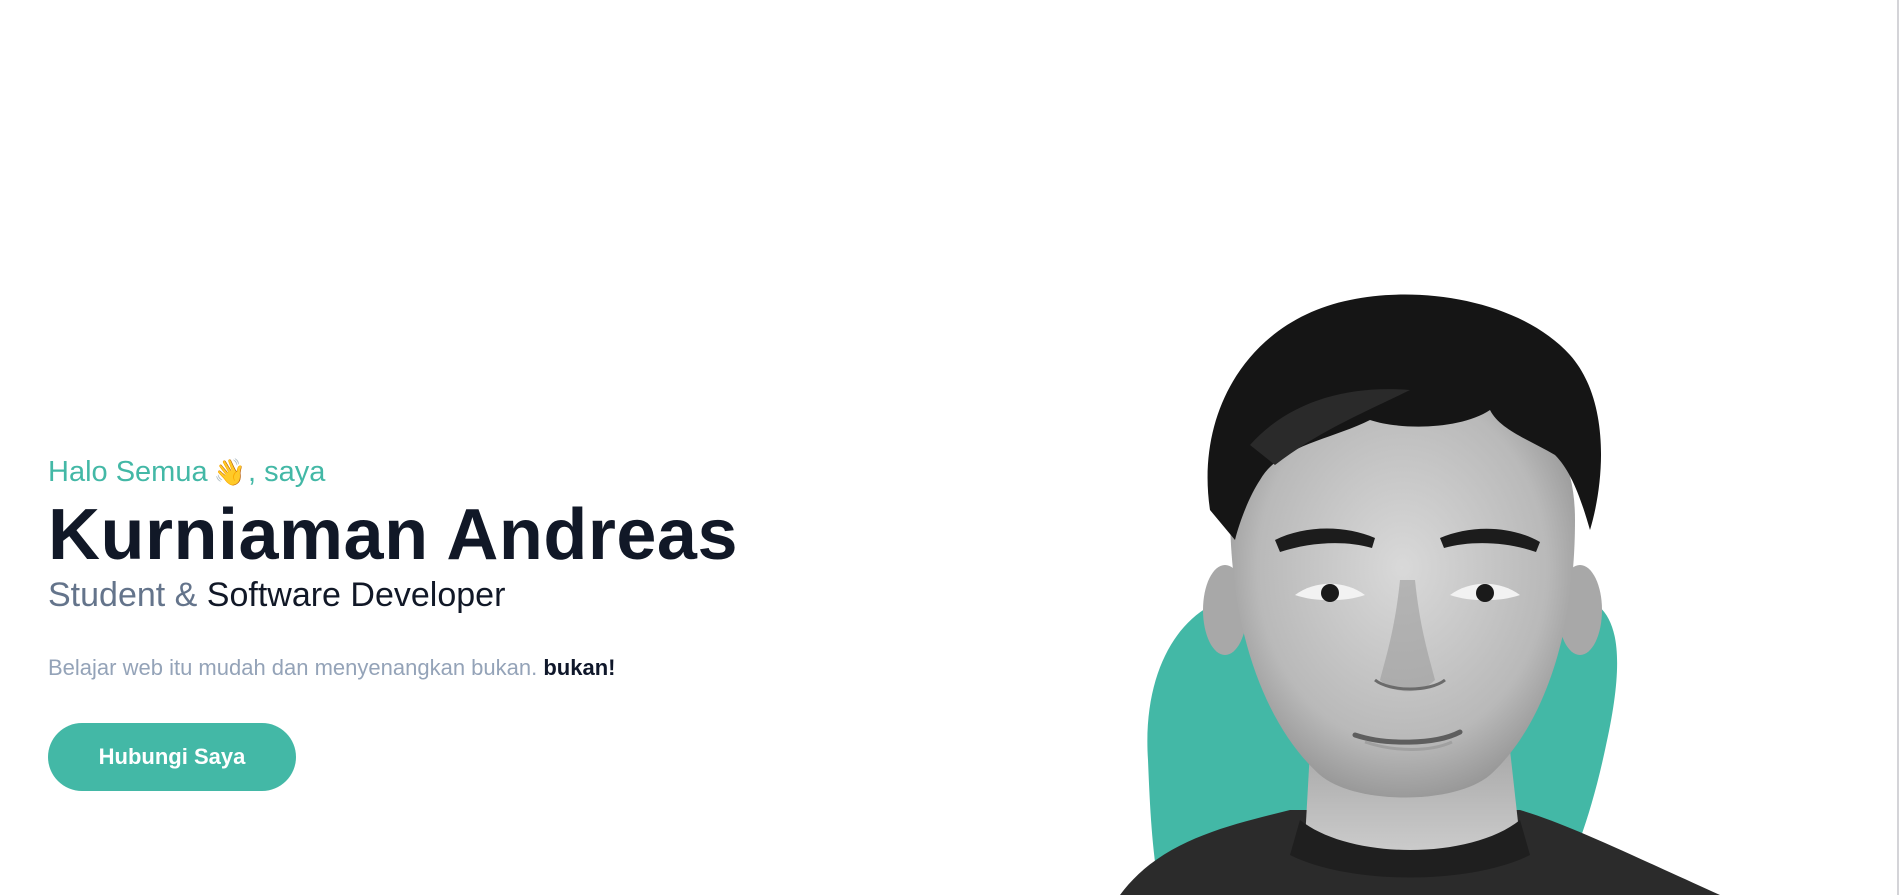  I want to click on hero-name: Kurniaman Andreas, so click(393, 535).